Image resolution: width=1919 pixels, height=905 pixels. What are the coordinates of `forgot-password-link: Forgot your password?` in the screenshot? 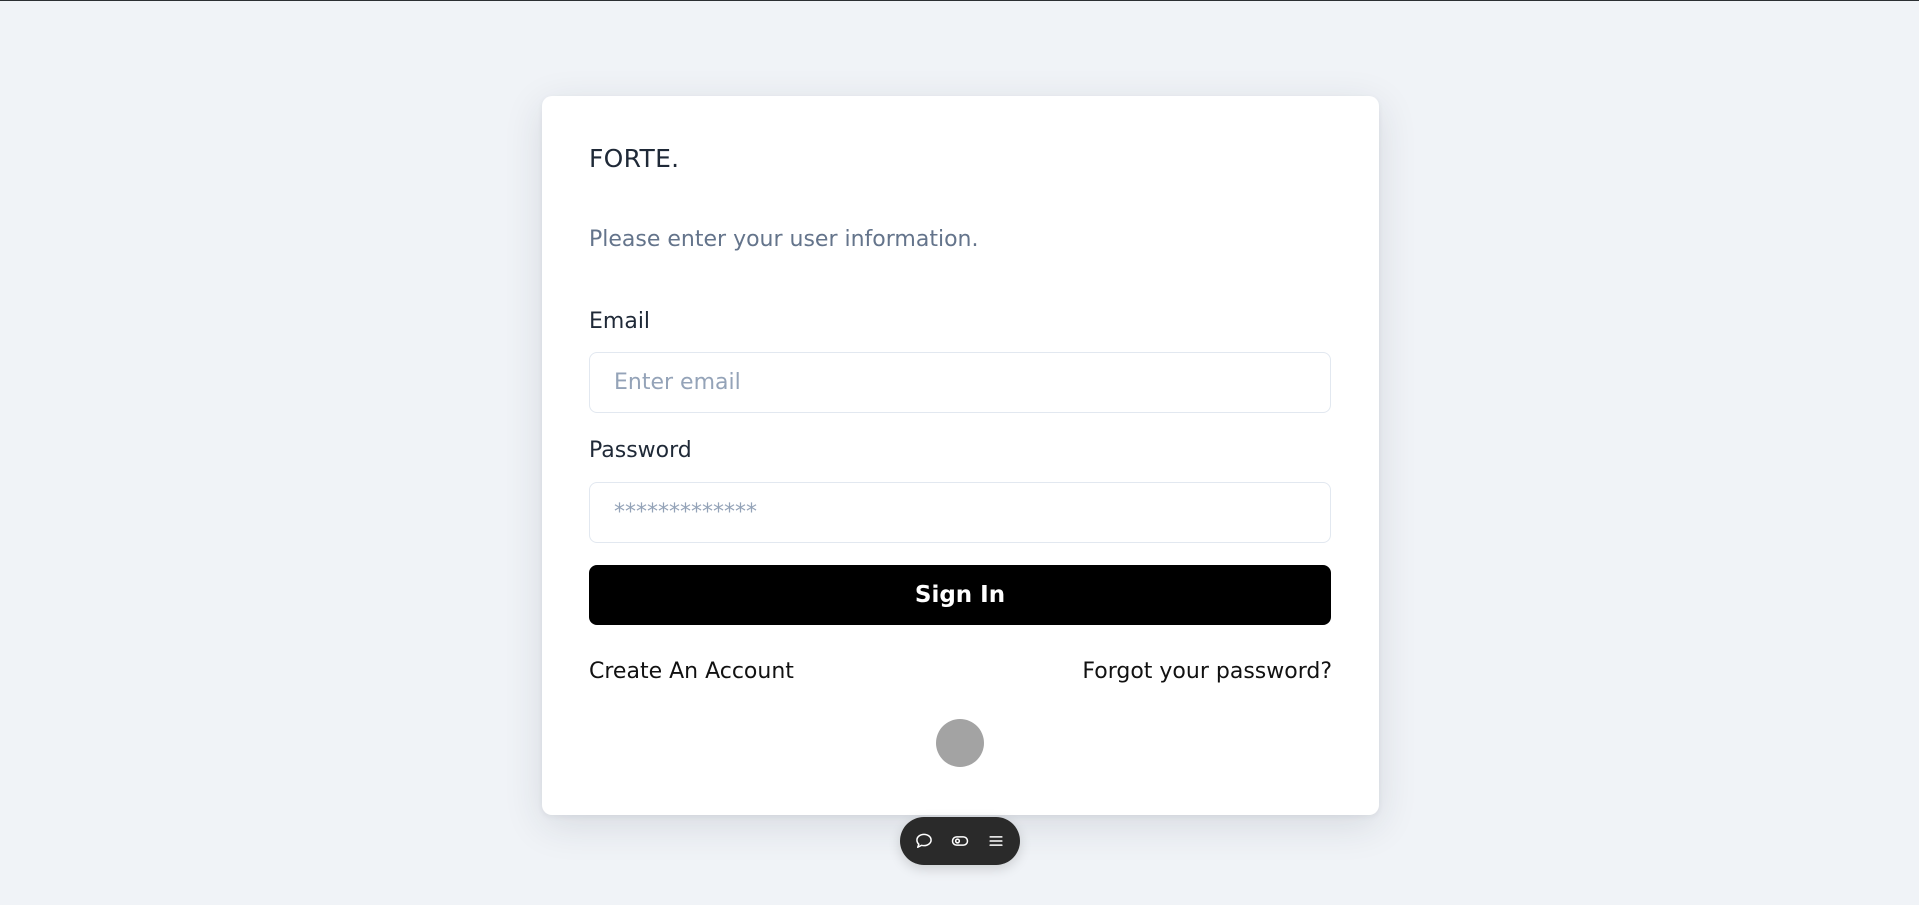 It's located at (1207, 671).